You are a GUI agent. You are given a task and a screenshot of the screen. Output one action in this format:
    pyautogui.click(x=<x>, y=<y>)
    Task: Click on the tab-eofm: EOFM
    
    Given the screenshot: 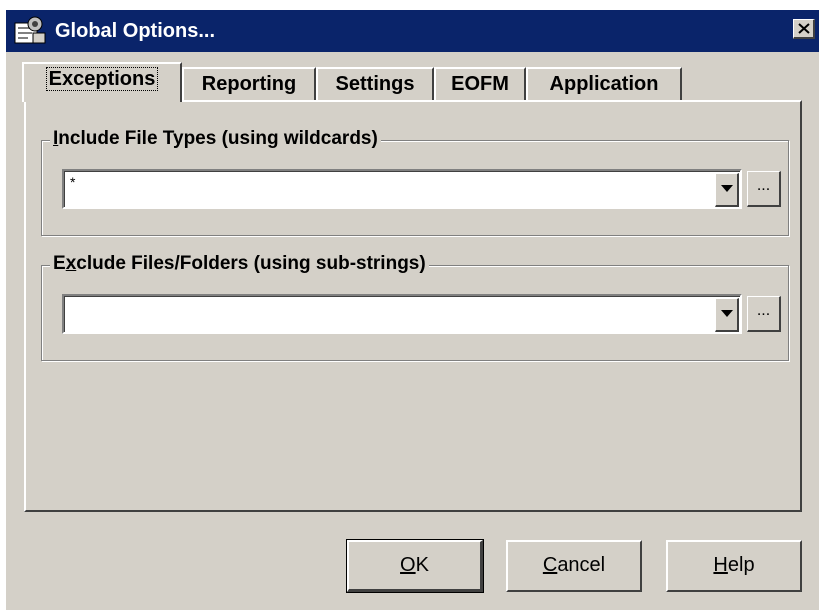 What is the action you would take?
    pyautogui.click(x=480, y=84)
    